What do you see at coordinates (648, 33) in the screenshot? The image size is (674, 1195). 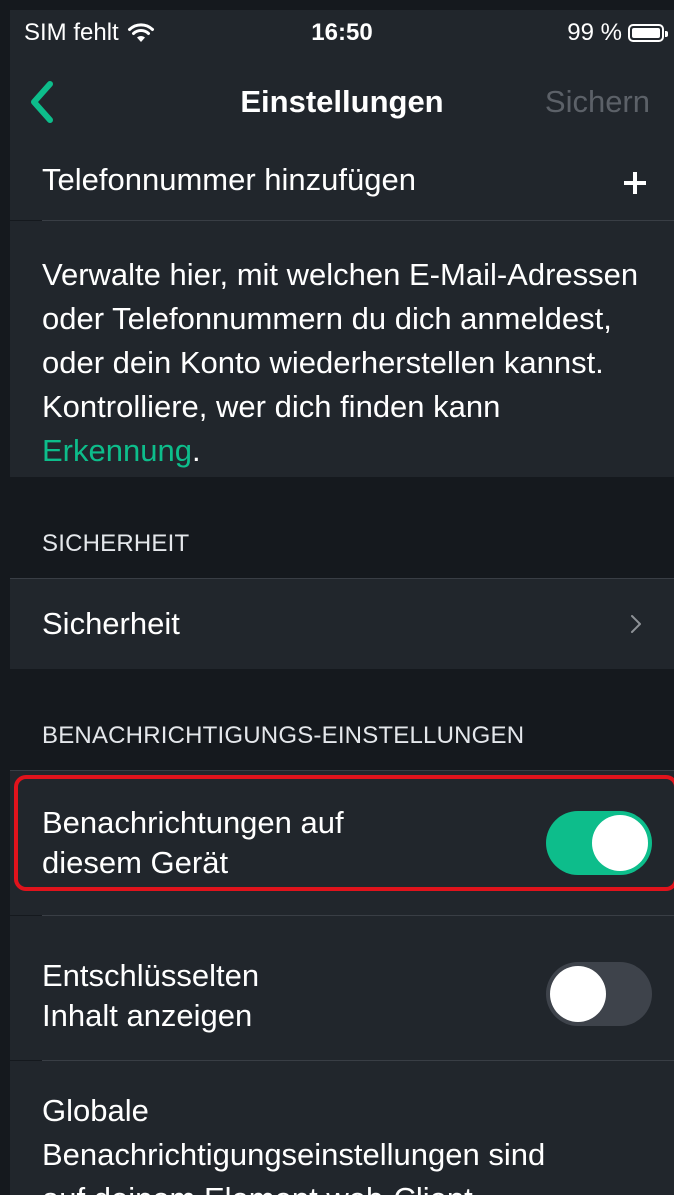 I see `battery-icon` at bounding box center [648, 33].